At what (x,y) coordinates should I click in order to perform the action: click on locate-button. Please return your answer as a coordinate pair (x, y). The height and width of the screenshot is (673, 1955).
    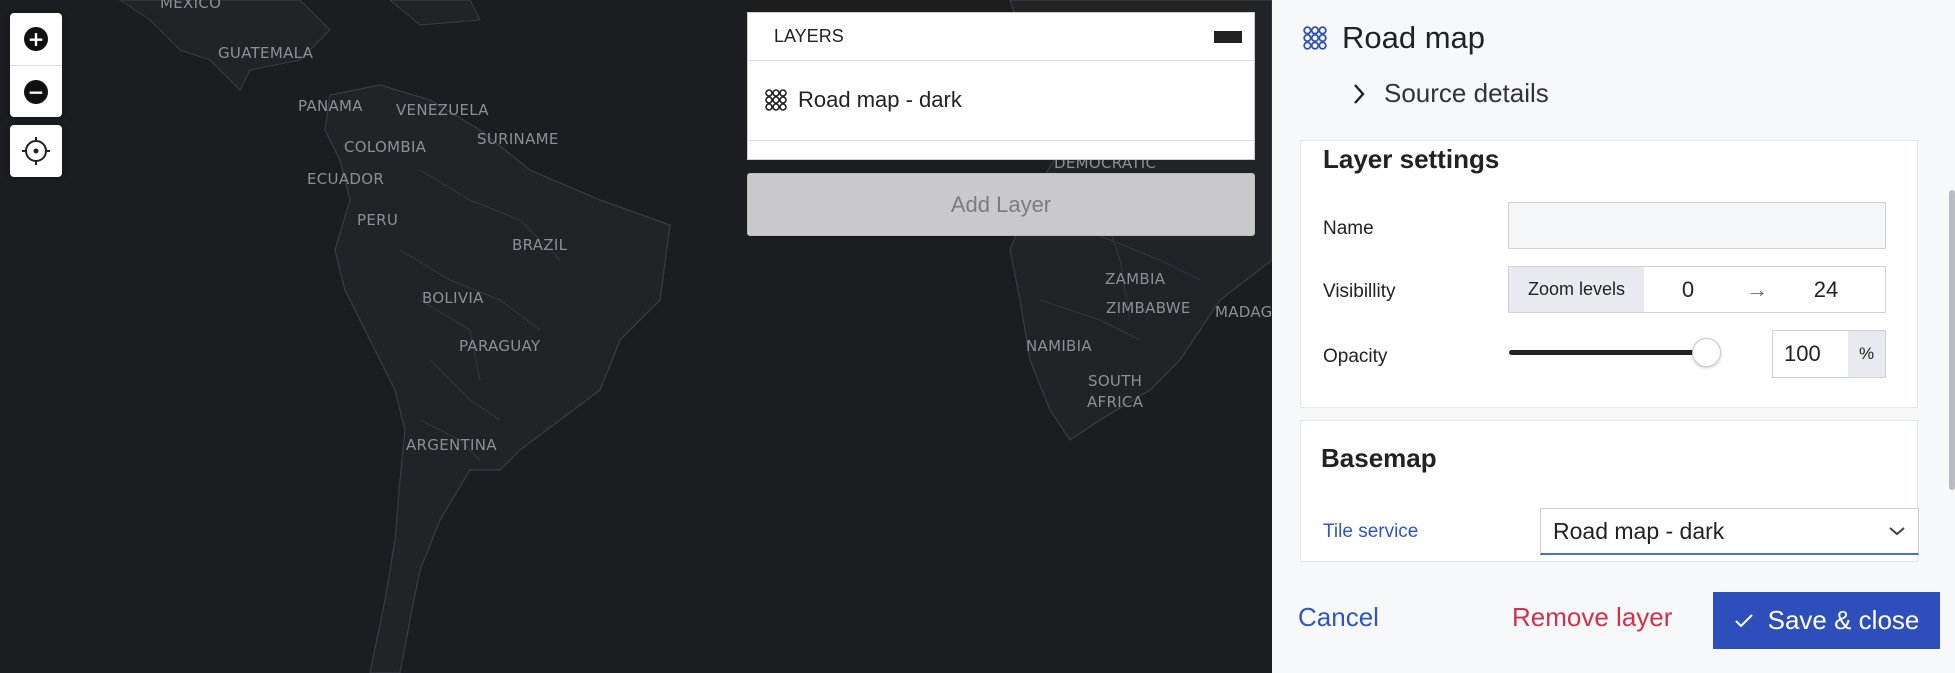
    Looking at the image, I should click on (36, 151).